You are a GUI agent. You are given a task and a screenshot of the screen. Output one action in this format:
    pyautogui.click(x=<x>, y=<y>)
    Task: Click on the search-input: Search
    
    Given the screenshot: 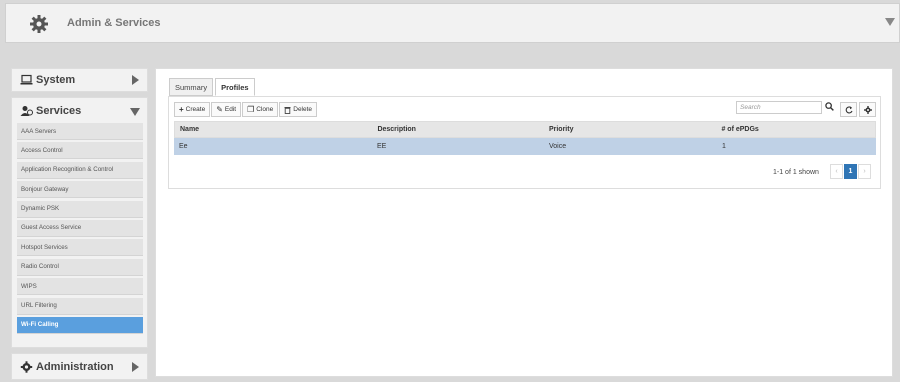 What is the action you would take?
    pyautogui.click(x=779, y=107)
    